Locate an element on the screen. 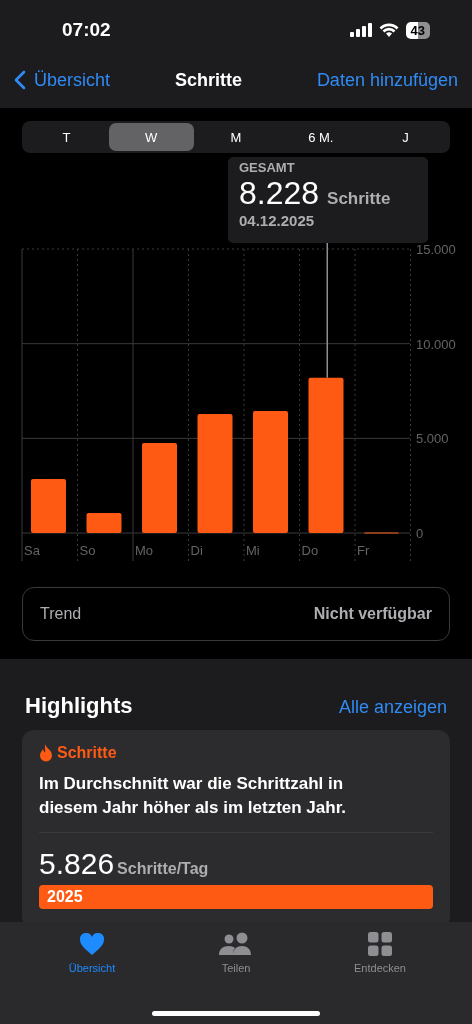  trend-row: Trend Nicht verfügbar is located at coordinates (236, 614).